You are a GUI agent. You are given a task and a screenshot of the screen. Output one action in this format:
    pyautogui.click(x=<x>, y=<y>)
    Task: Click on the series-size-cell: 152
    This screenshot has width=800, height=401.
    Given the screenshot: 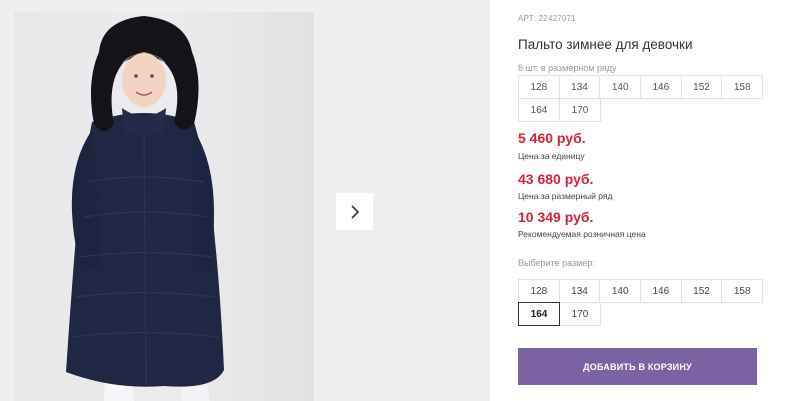 What is the action you would take?
    pyautogui.click(x=701, y=87)
    